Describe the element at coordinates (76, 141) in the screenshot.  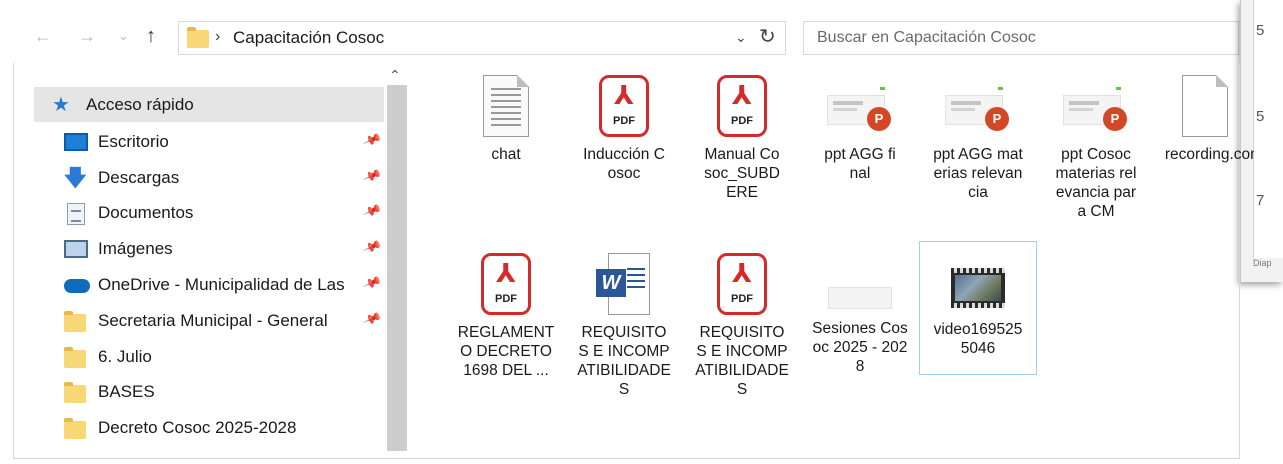
I see `desktop-icon` at that location.